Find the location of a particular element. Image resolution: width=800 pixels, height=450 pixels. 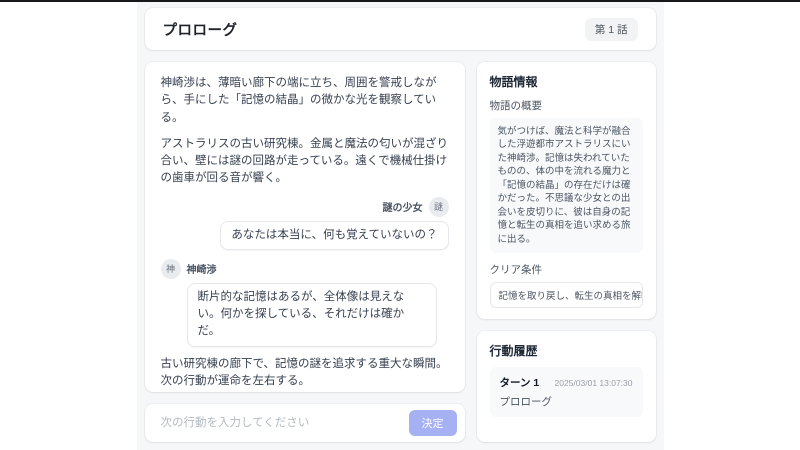

turn-timestamp: 2025/03/01 13:07:30 is located at coordinates (593, 382).